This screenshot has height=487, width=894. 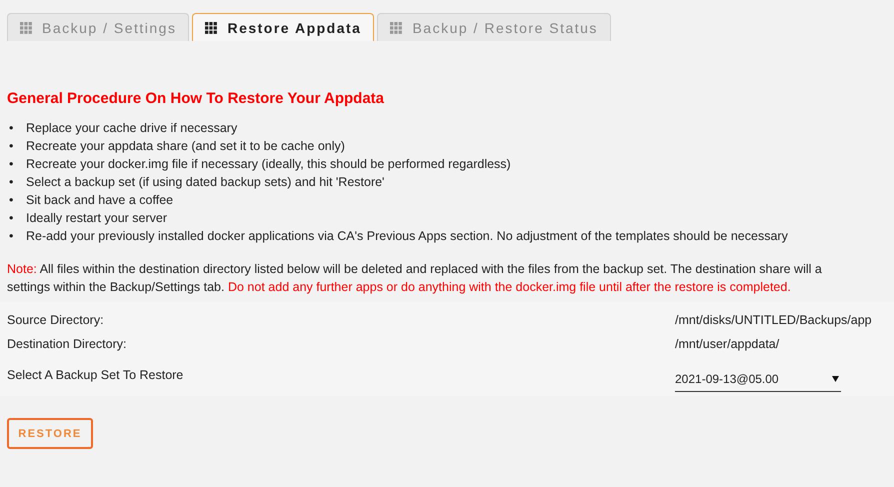 What do you see at coordinates (494, 27) in the screenshot?
I see `tab: Backup / Restore Status` at bounding box center [494, 27].